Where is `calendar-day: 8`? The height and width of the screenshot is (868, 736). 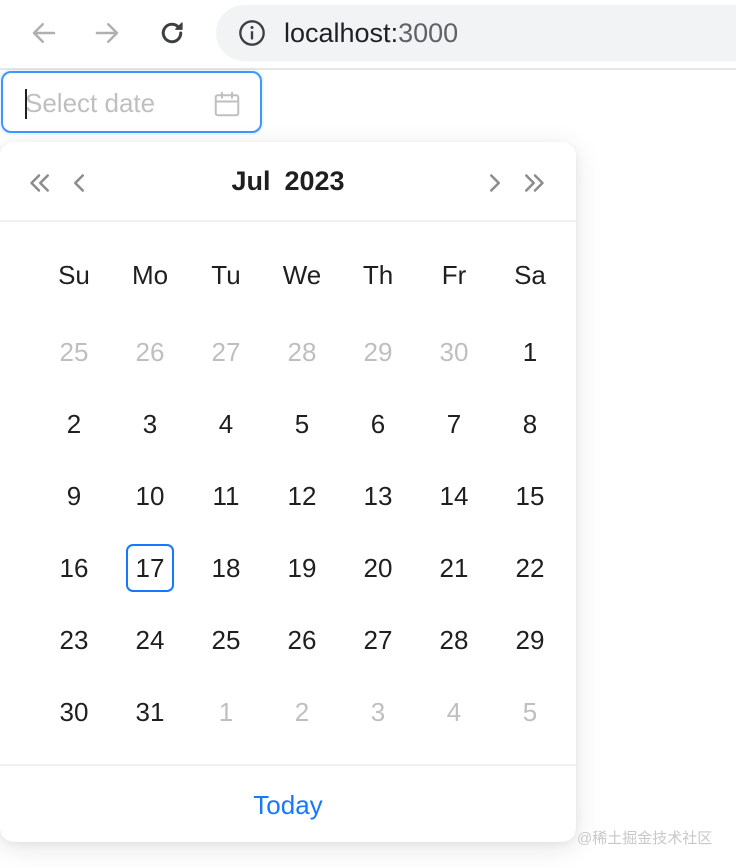 calendar-day: 8 is located at coordinates (530, 424).